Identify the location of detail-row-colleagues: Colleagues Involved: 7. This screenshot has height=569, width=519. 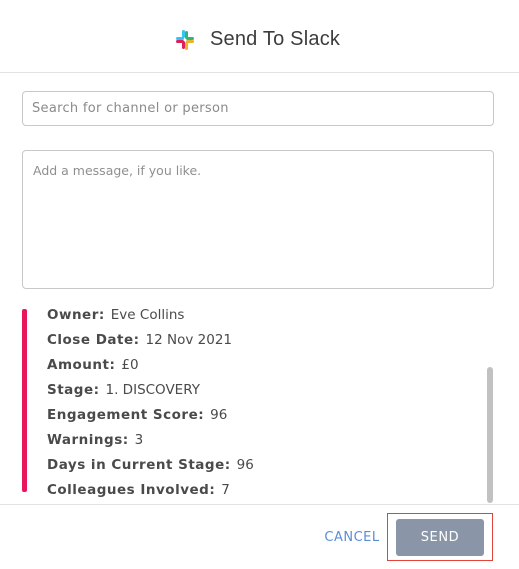
(150, 495).